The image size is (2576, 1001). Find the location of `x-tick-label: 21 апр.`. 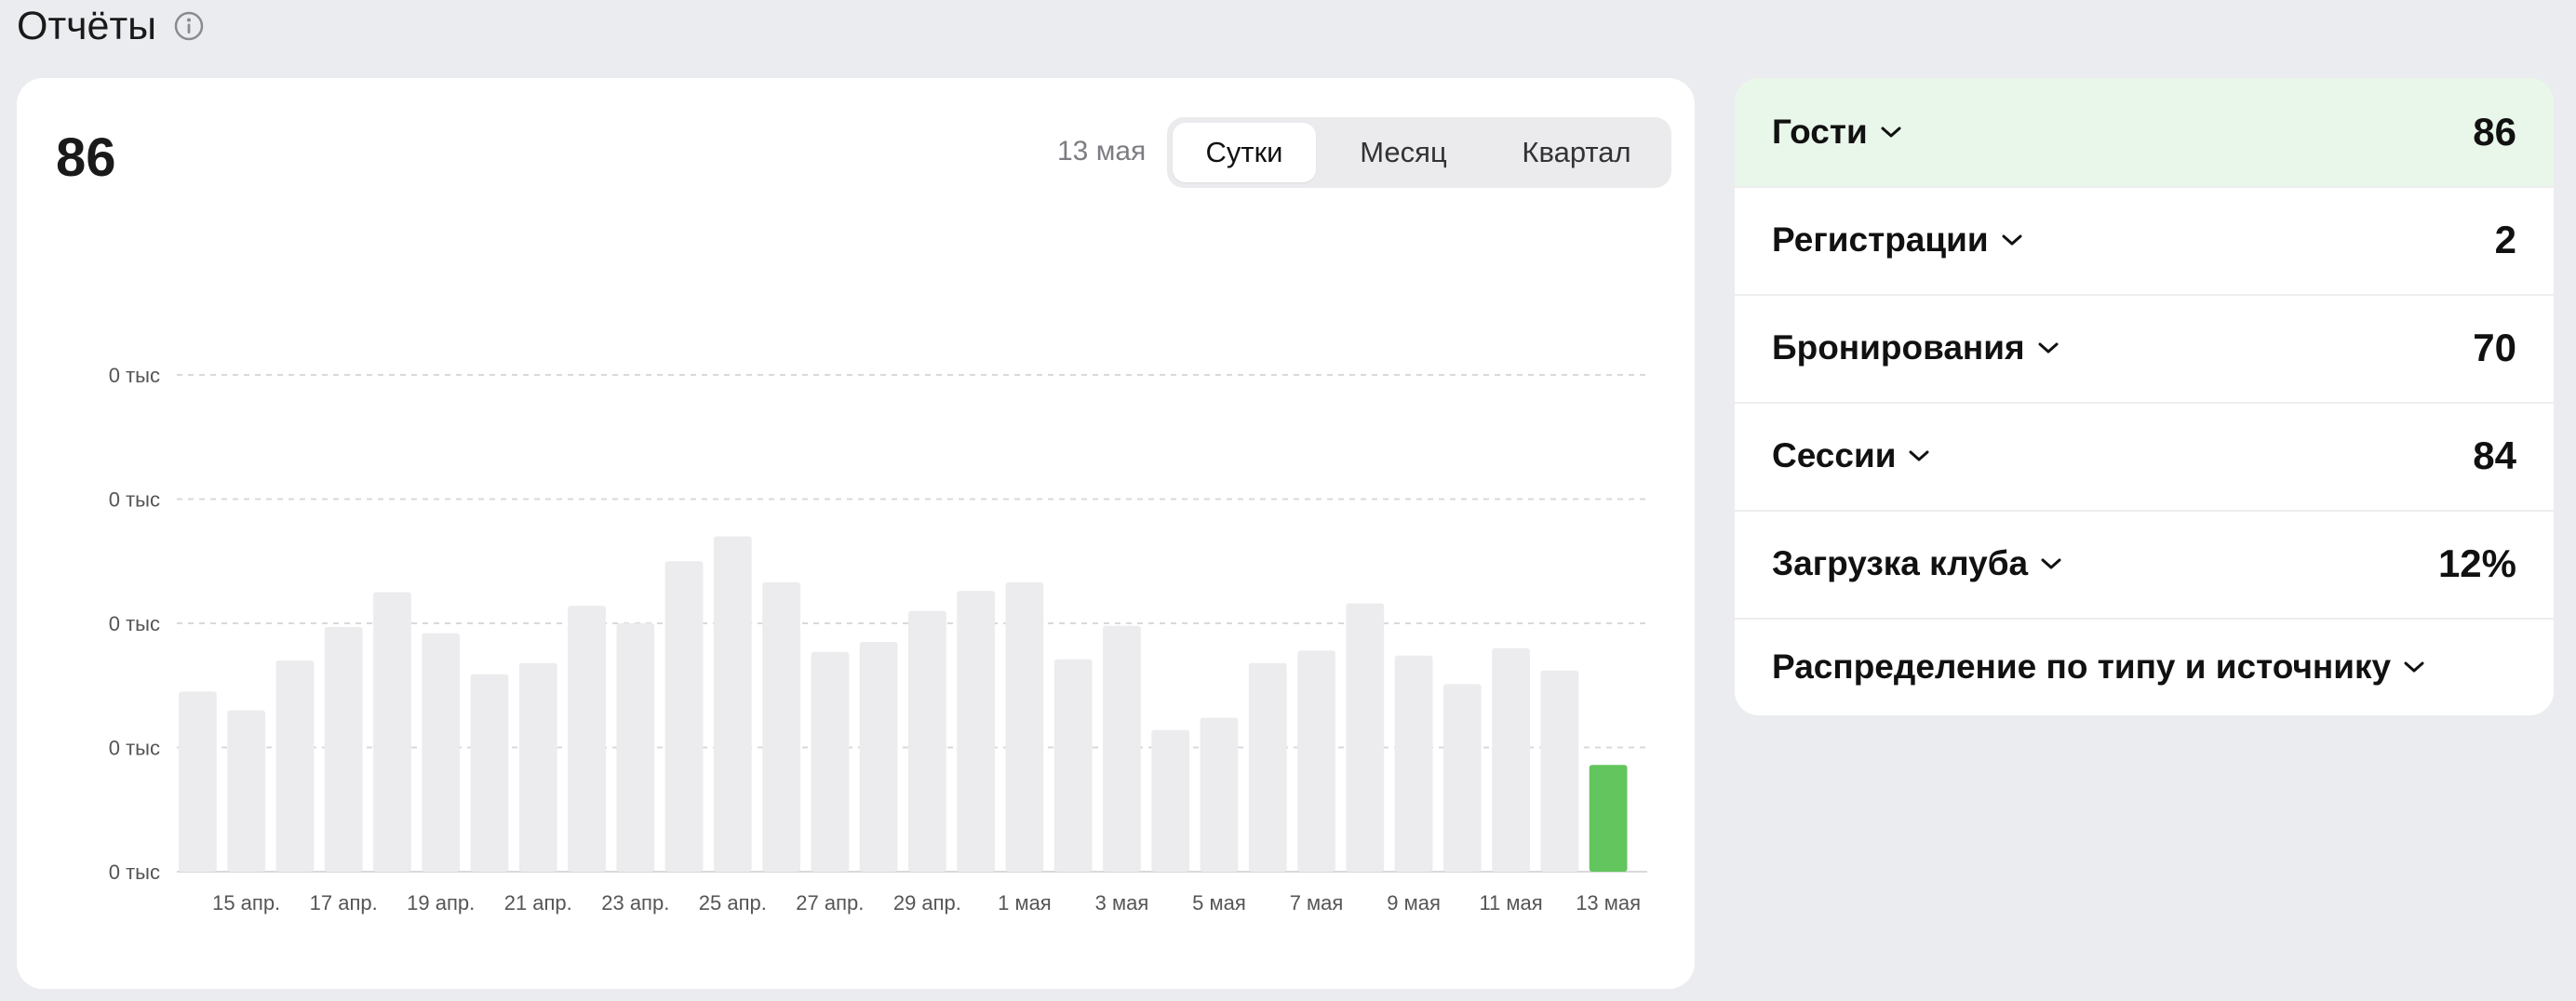

x-tick-label: 21 апр. is located at coordinates (538, 902).